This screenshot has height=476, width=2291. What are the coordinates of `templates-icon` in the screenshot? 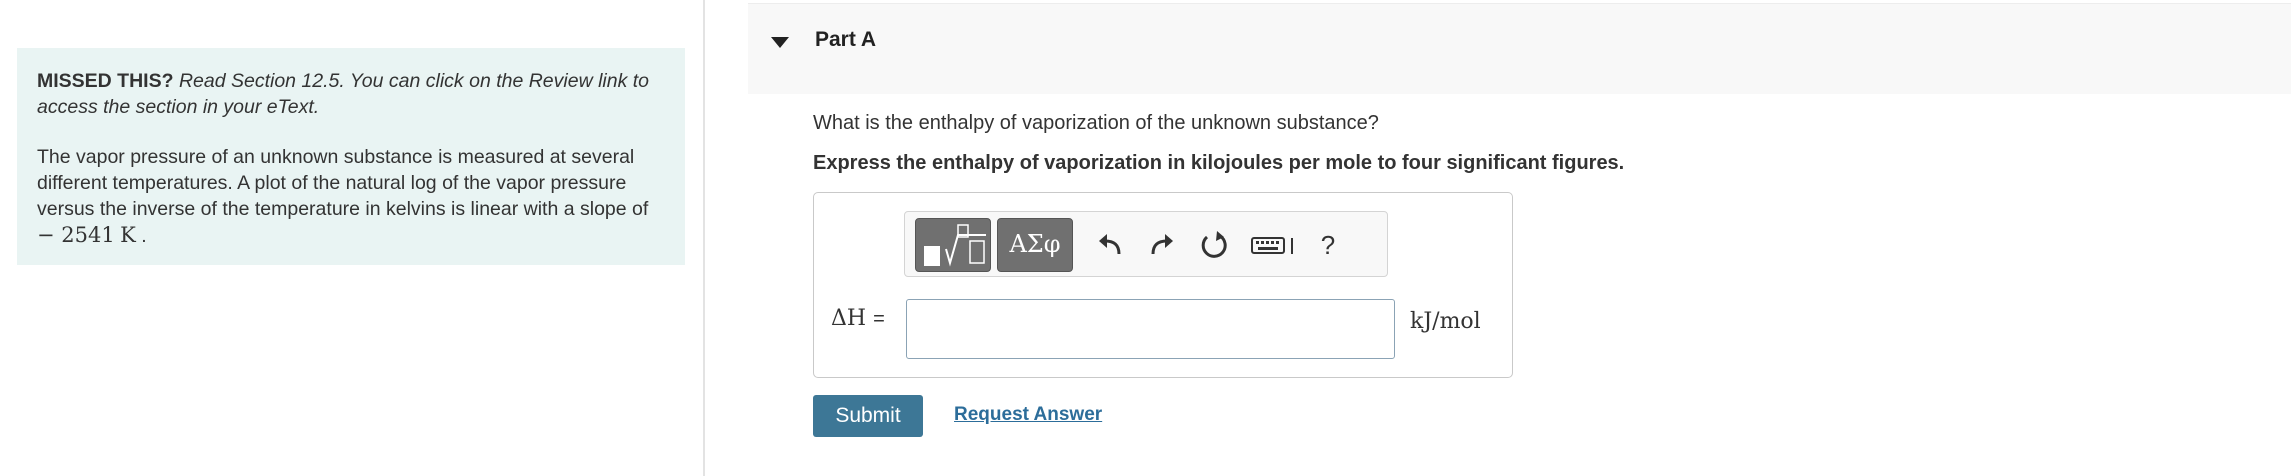 It's located at (955, 245).